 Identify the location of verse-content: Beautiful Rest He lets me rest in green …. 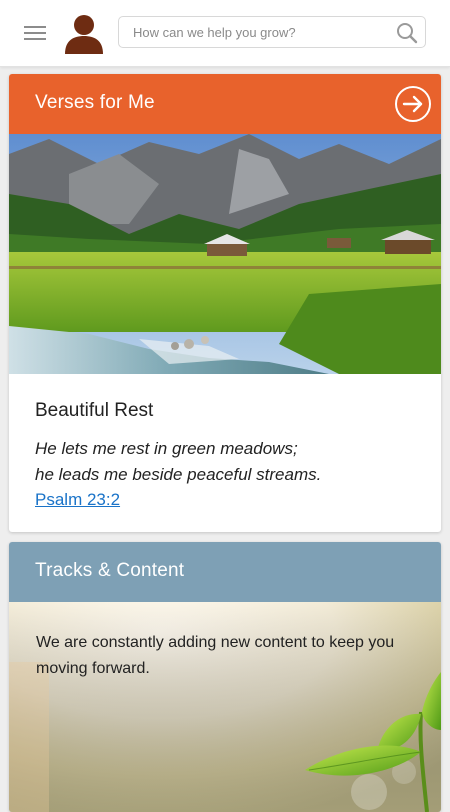
(230, 455).